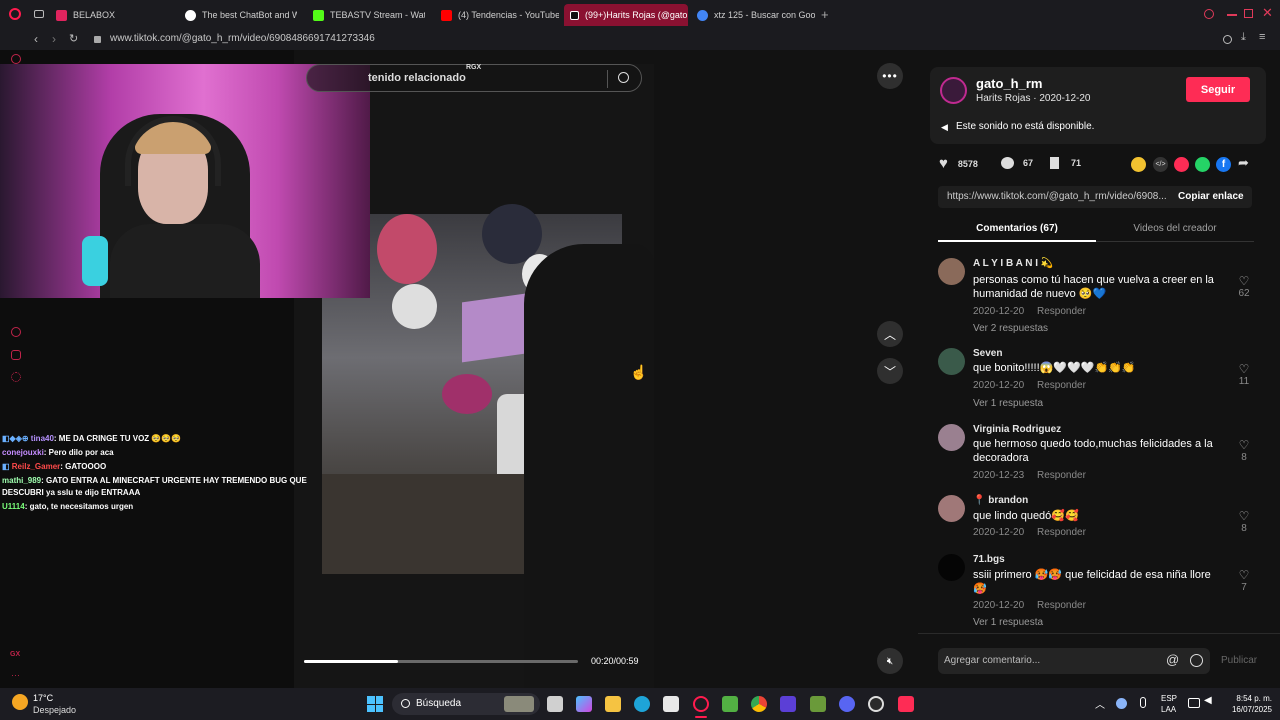  Describe the element at coordinates (890, 76) in the screenshot. I see `more-options-button: •••` at that location.